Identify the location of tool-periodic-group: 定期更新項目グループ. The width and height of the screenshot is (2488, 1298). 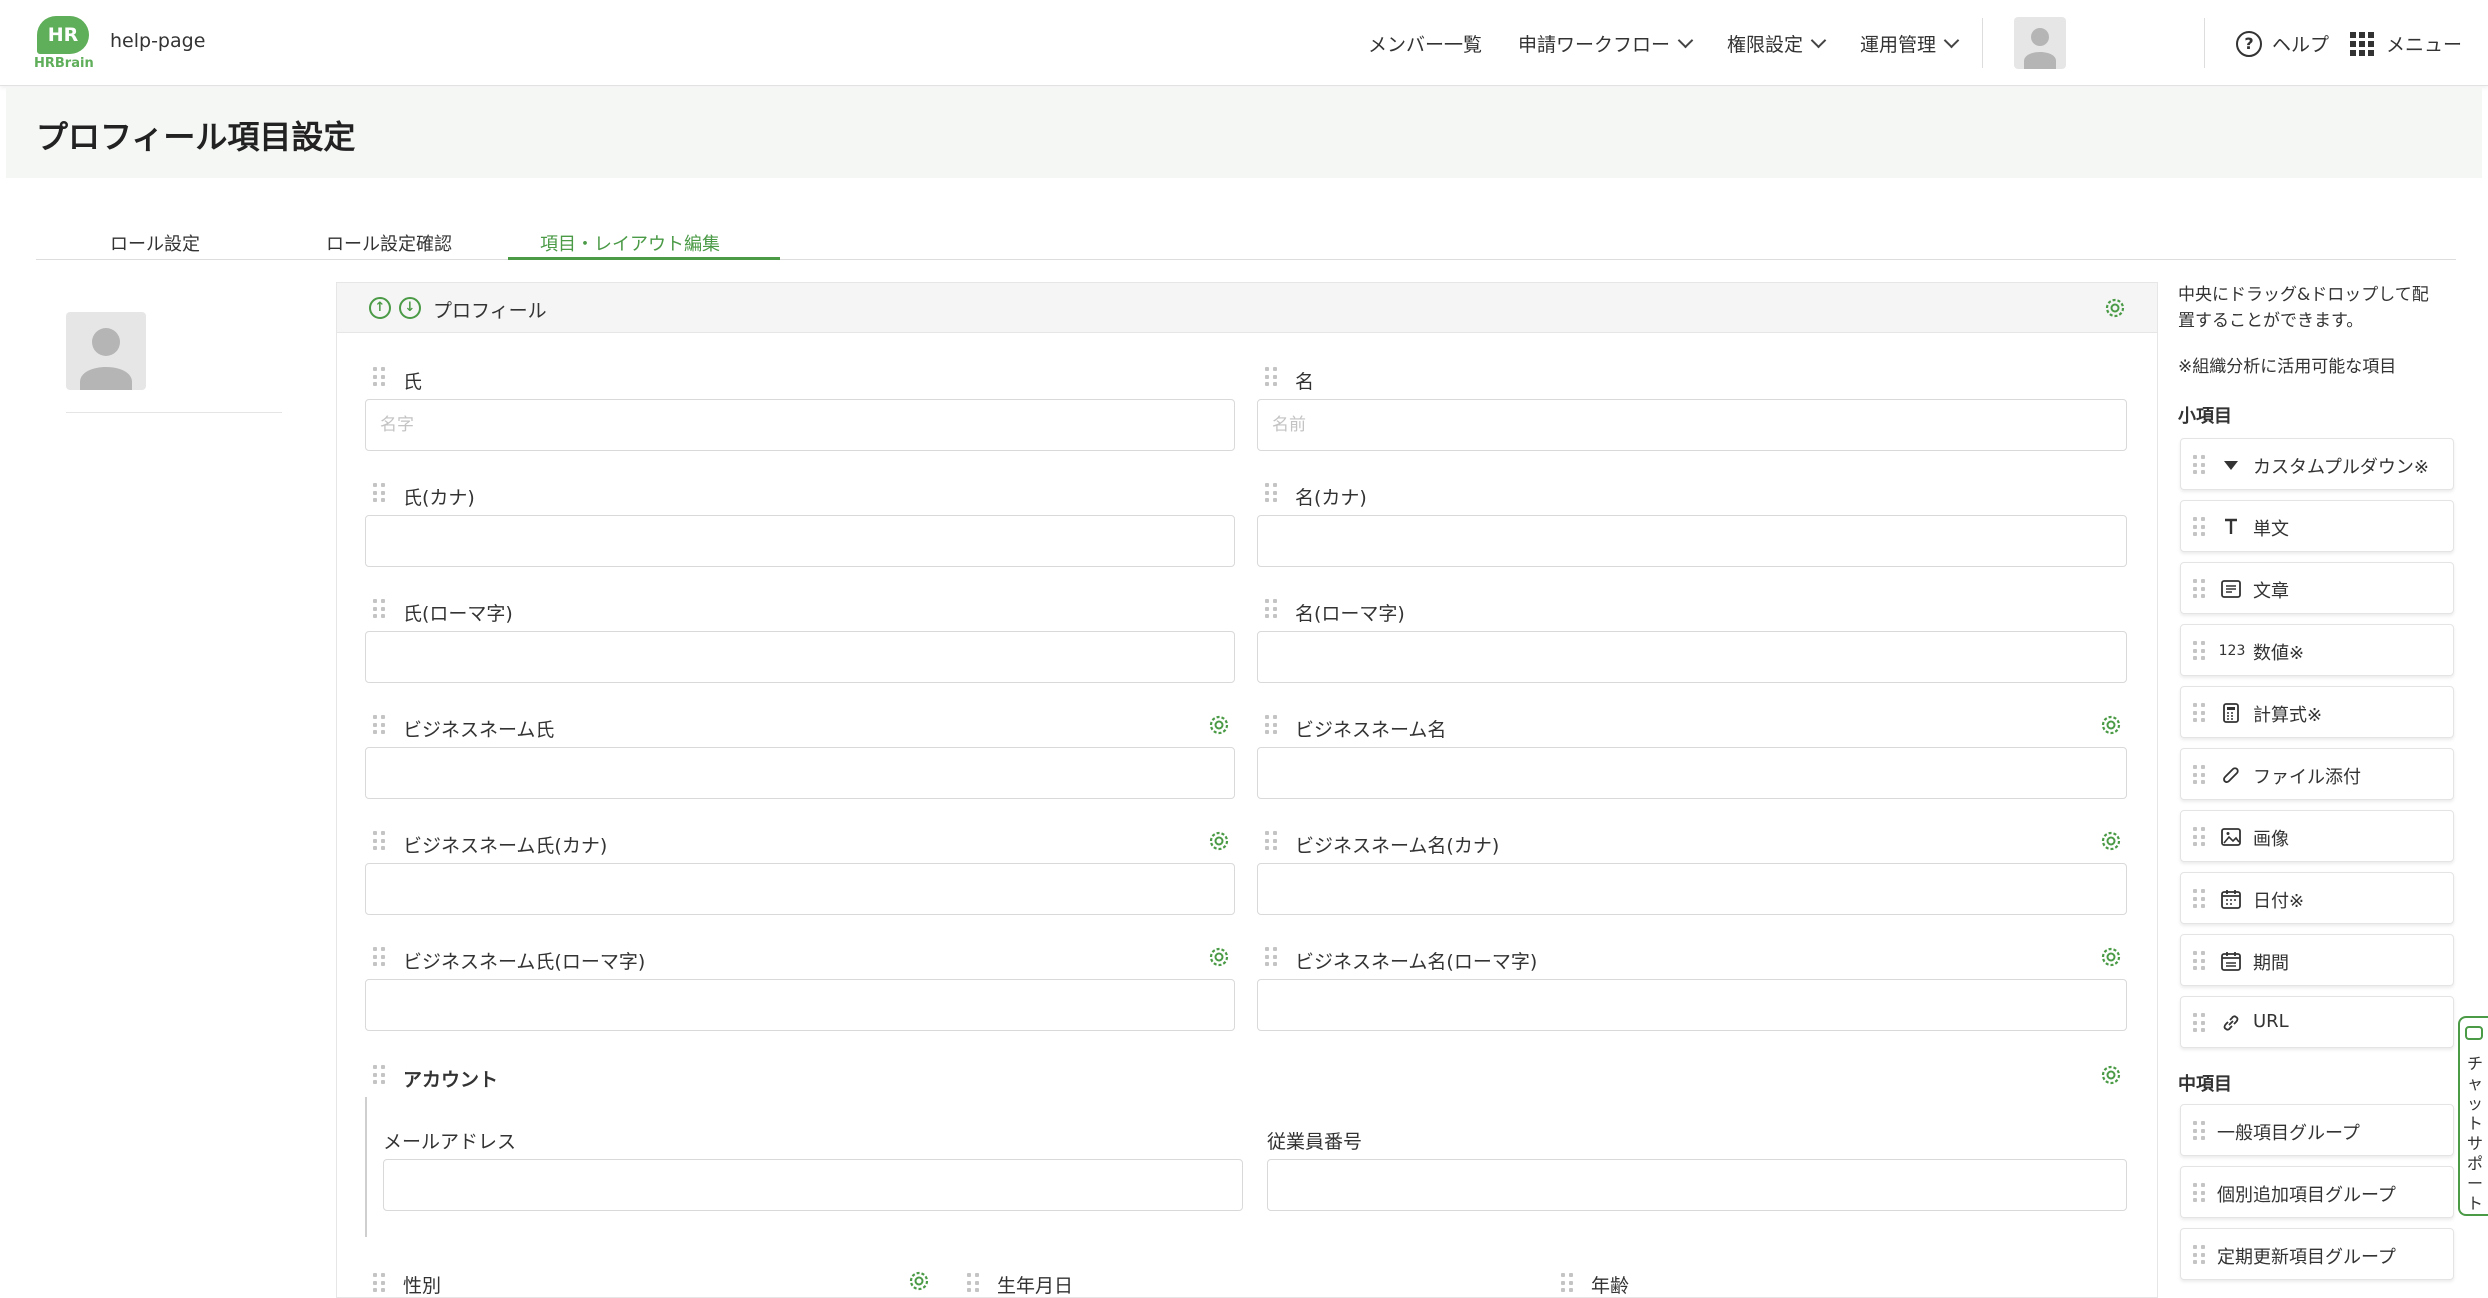
(2317, 1254).